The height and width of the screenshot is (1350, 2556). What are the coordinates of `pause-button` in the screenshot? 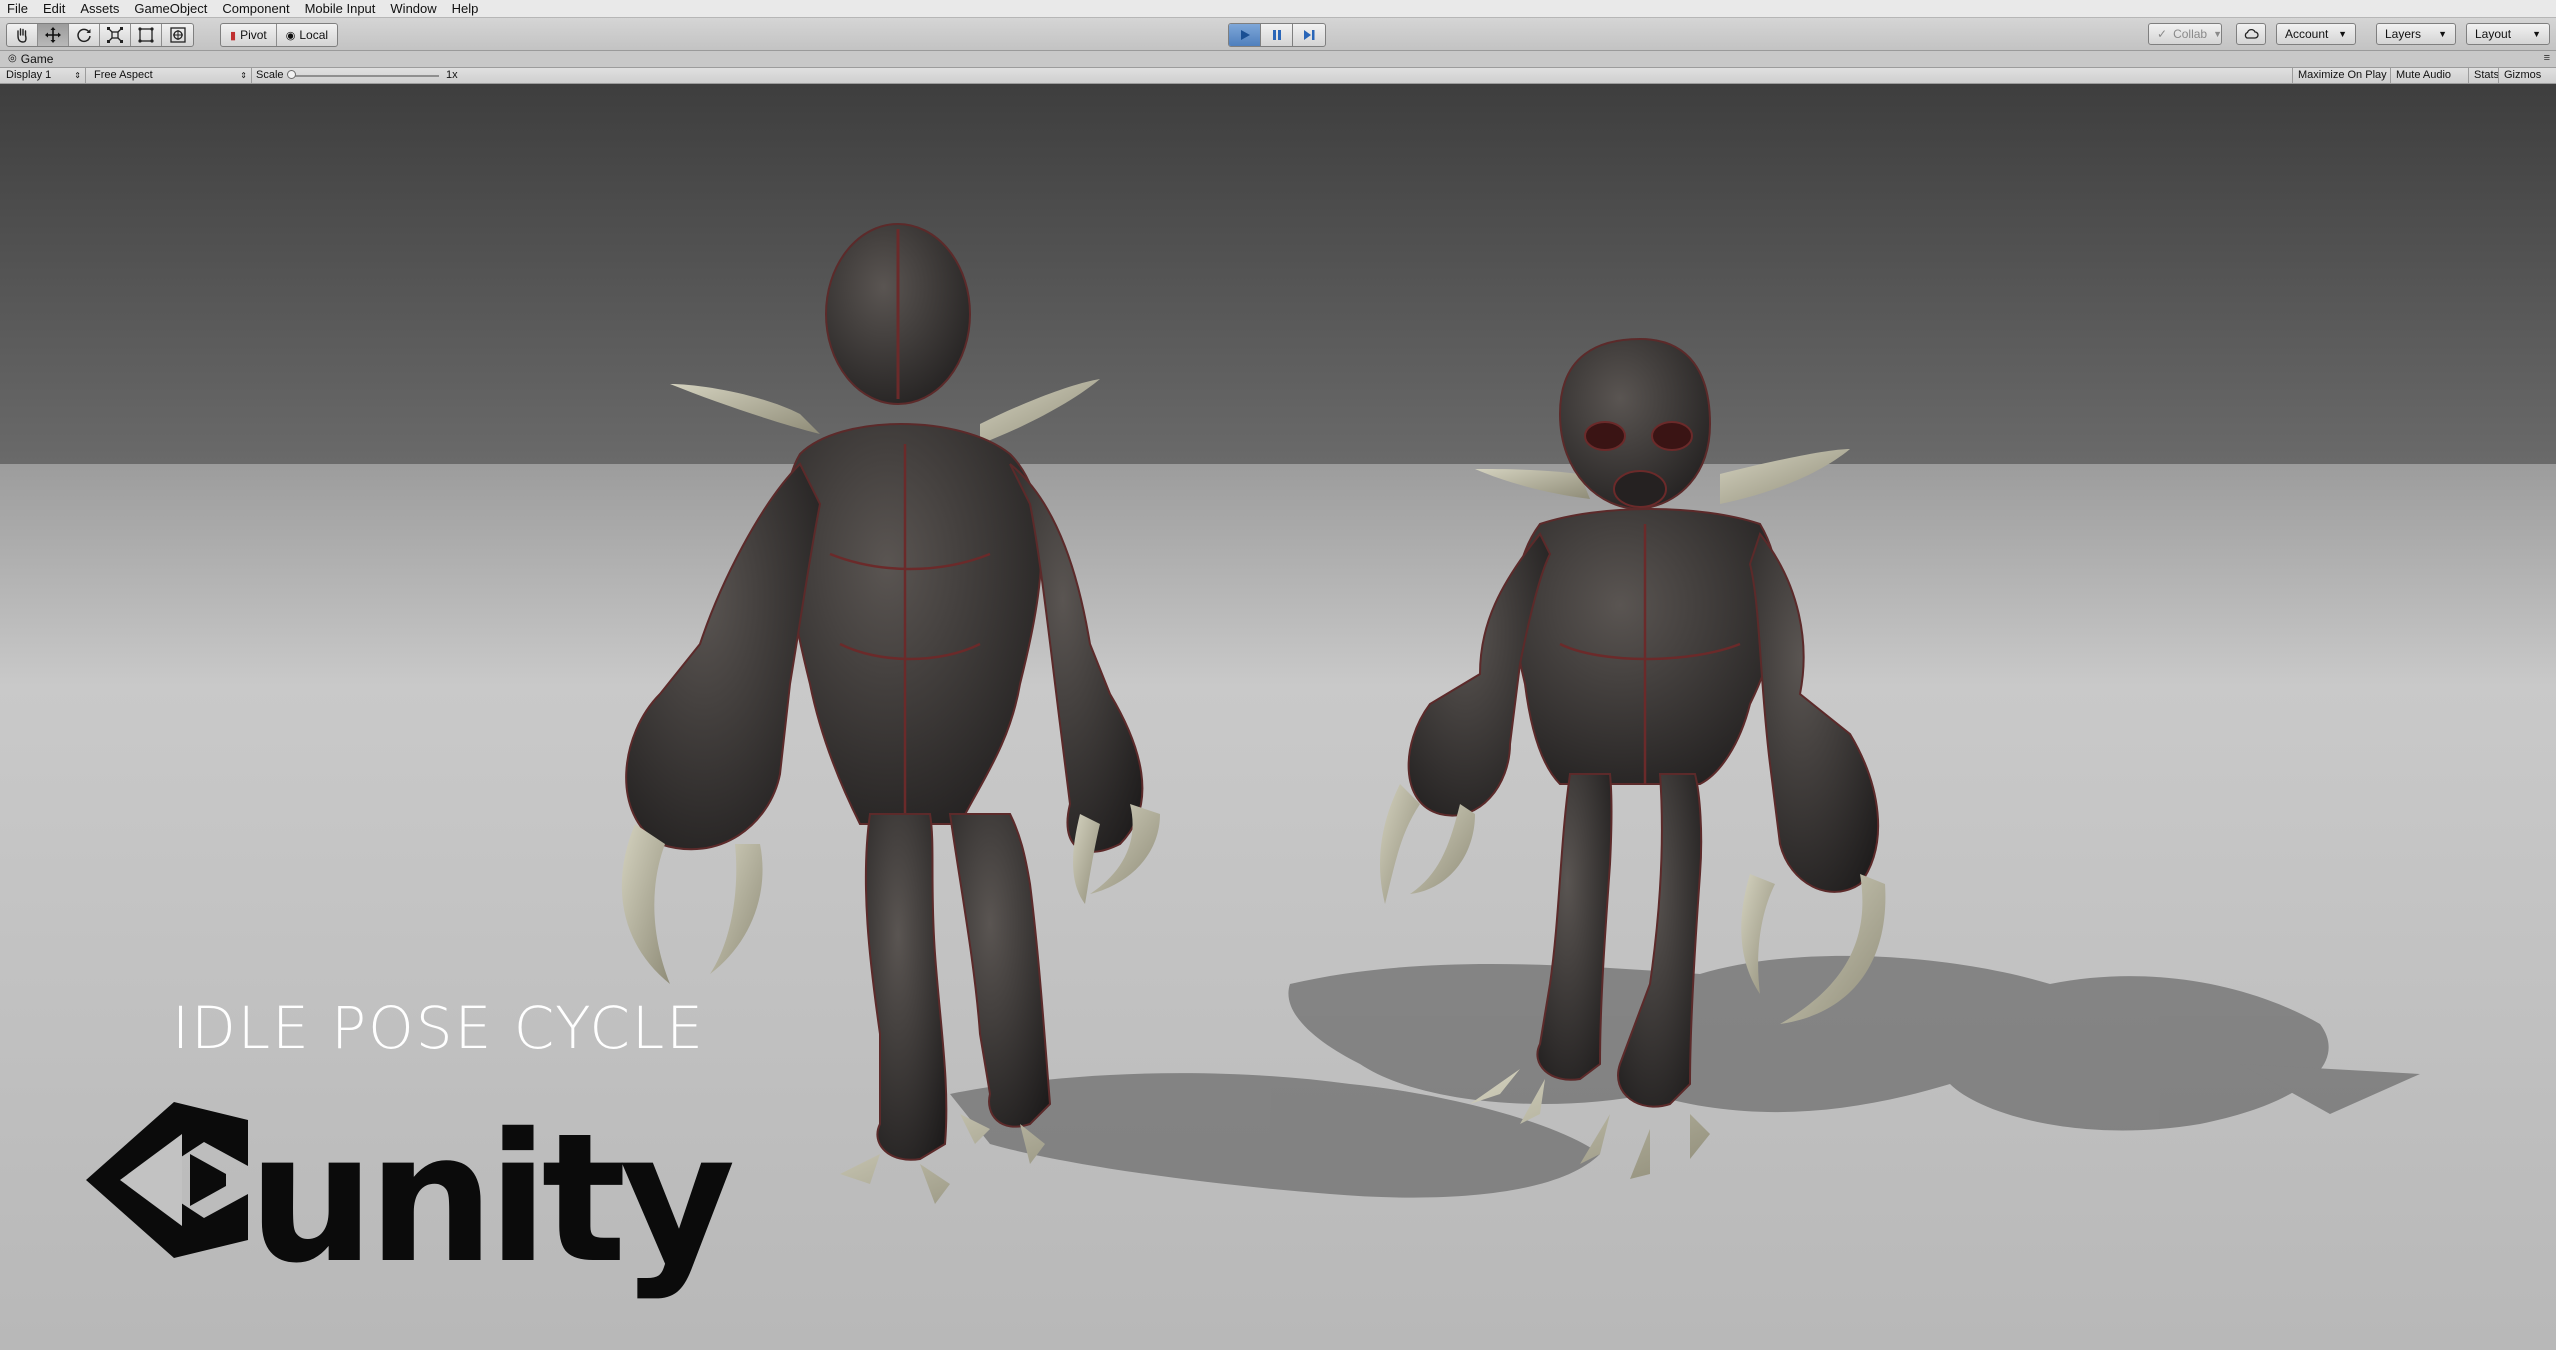 It's located at (1277, 35).